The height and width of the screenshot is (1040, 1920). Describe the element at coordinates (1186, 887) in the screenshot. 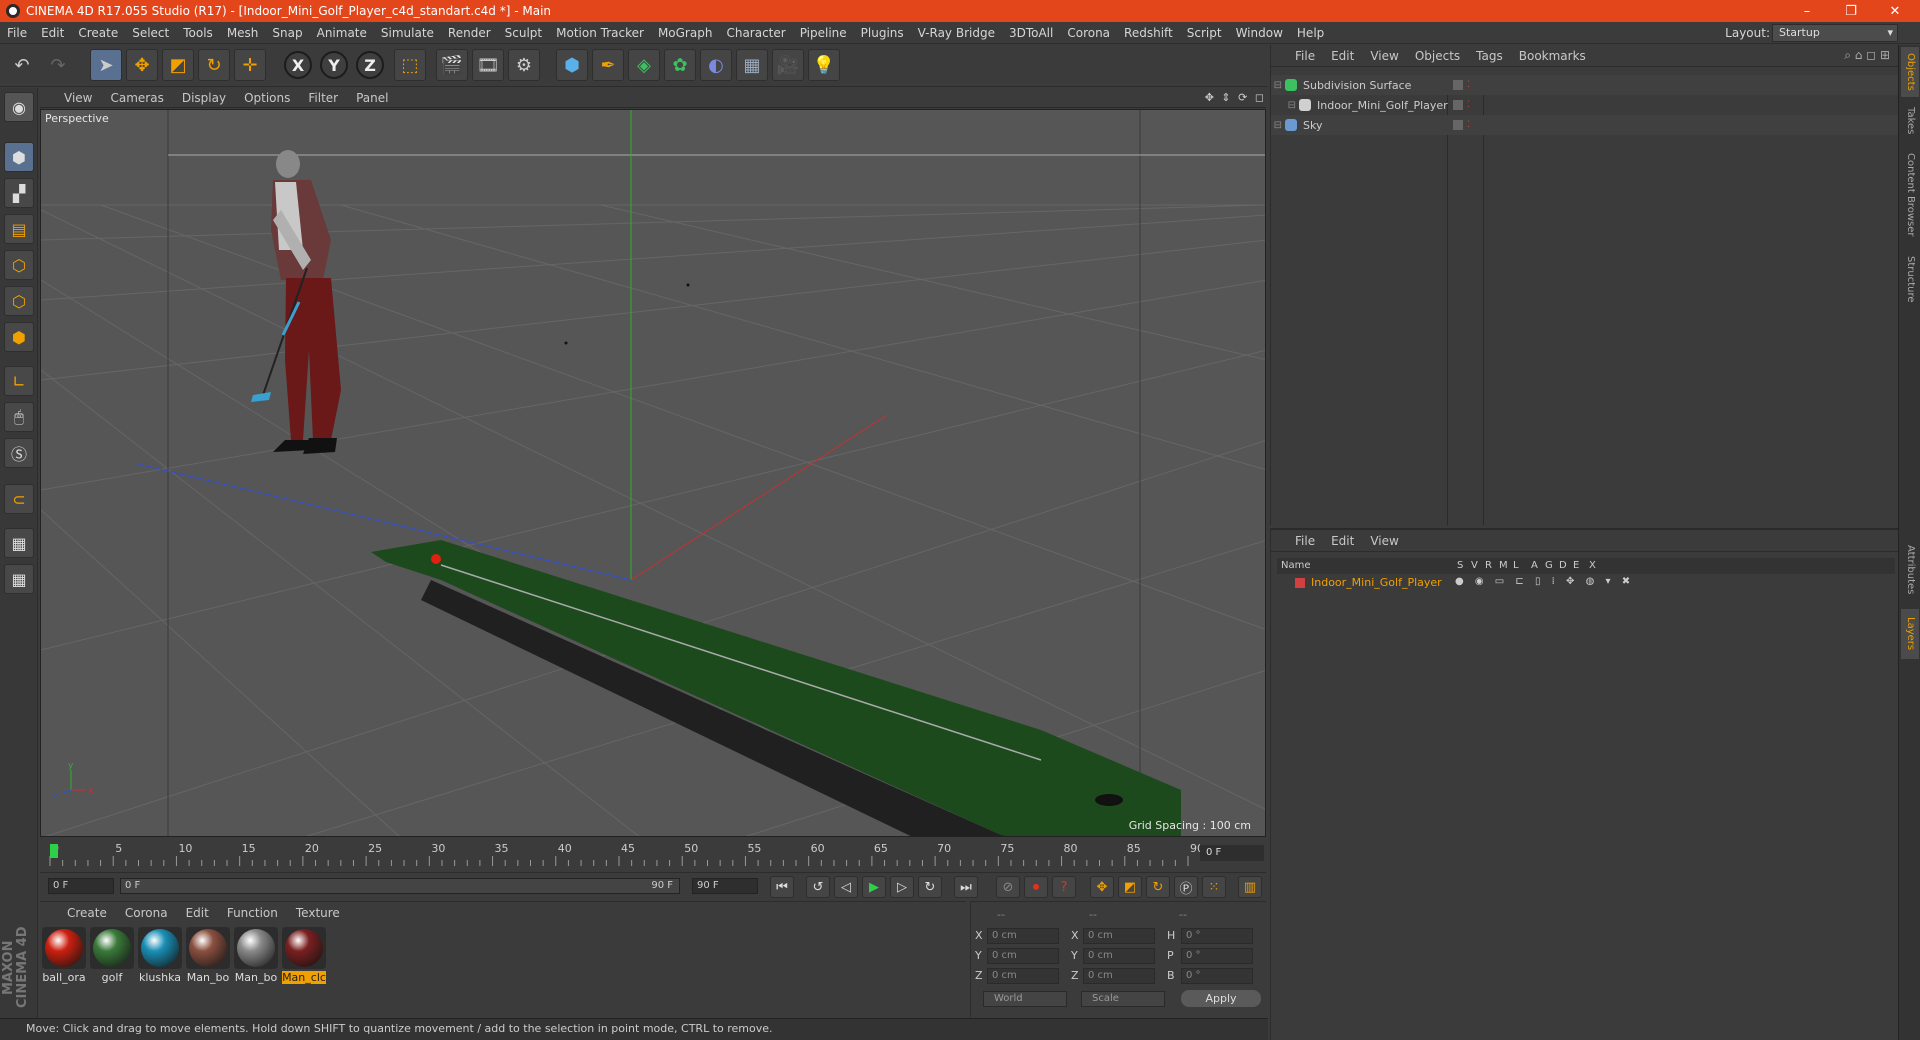

I see `key-parameter-button: Ⓟ` at that location.